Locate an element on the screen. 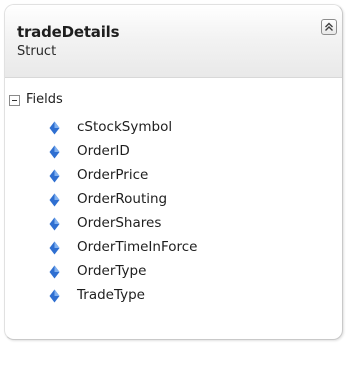 Image resolution: width=349 pixels, height=367 pixels. field-name: OrderPrice is located at coordinates (113, 175).